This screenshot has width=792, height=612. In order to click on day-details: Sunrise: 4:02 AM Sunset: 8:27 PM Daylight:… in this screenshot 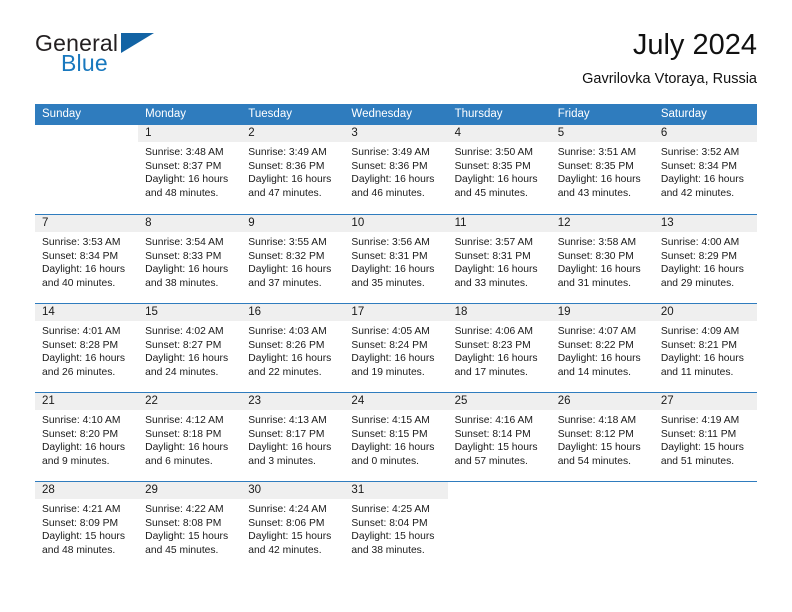, I will do `click(189, 350)`.